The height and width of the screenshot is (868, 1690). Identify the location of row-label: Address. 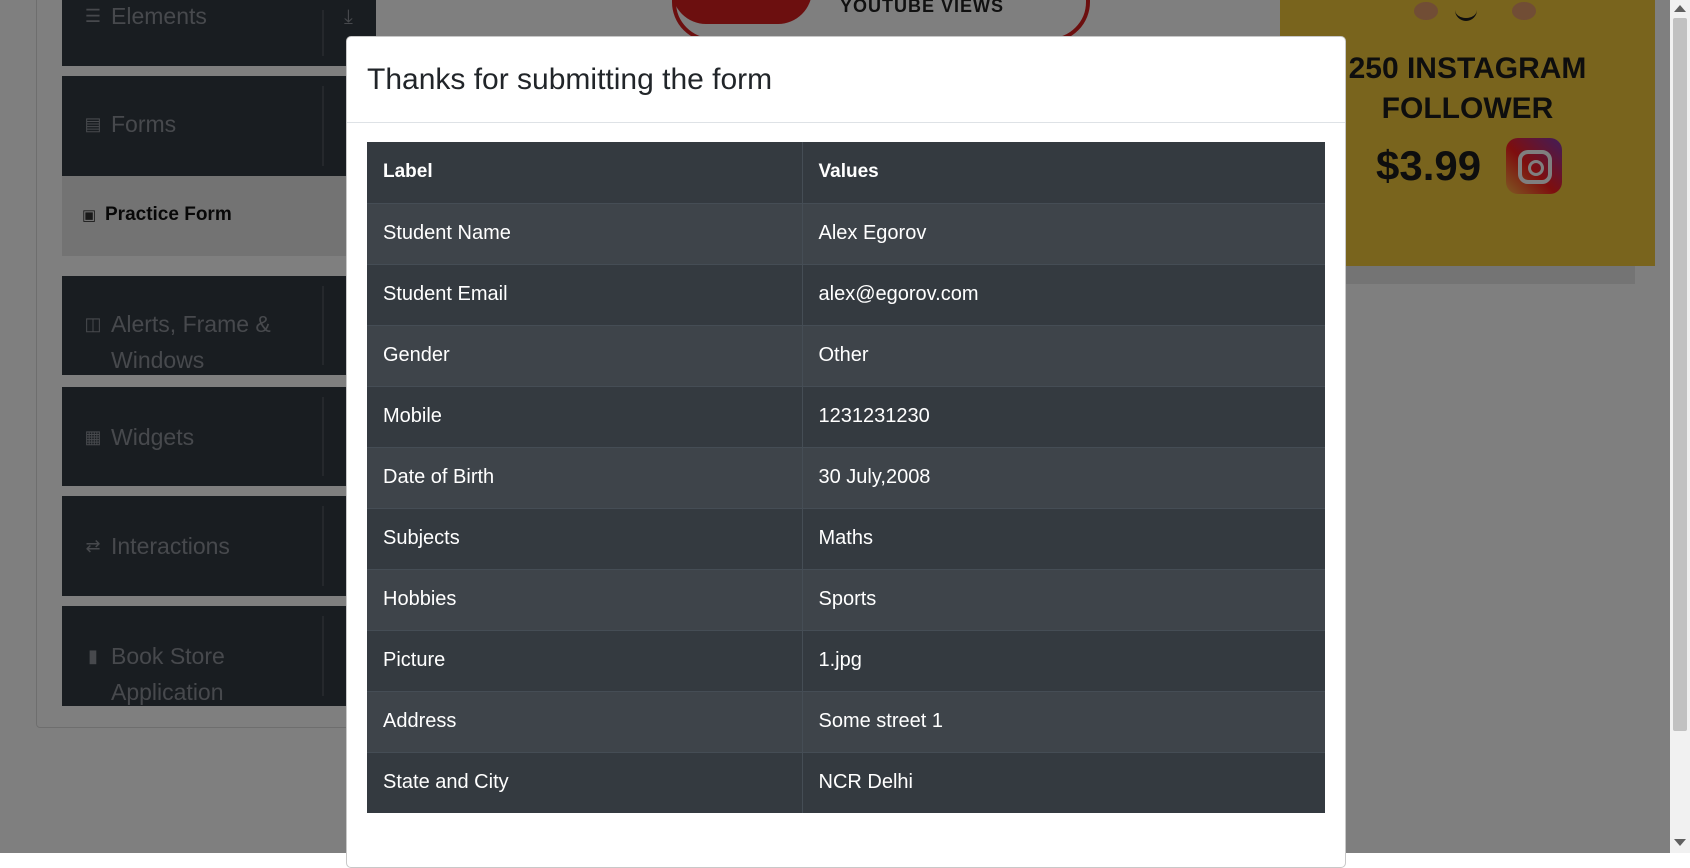
(585, 721).